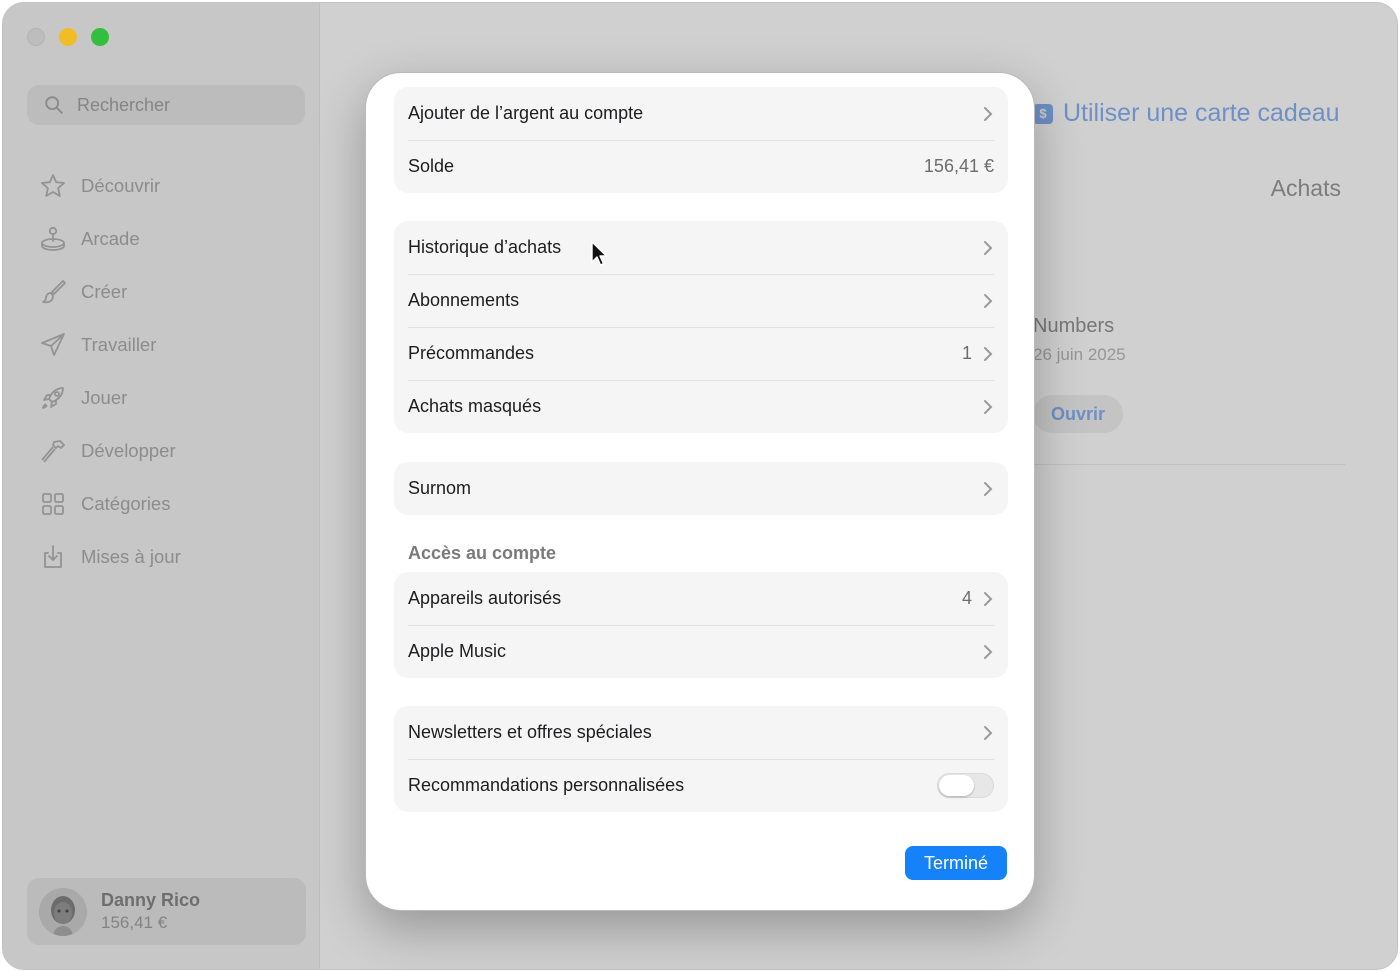  Describe the element at coordinates (530, 732) in the screenshot. I see `row-label: Newsletters et offres spéciales` at that location.